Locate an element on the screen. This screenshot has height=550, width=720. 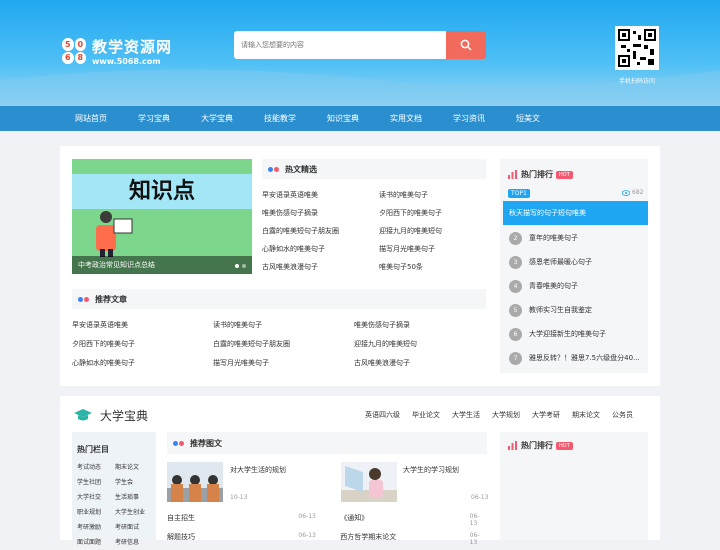
nav-item-study: 学习宝典 is located at coordinates (169, 118).